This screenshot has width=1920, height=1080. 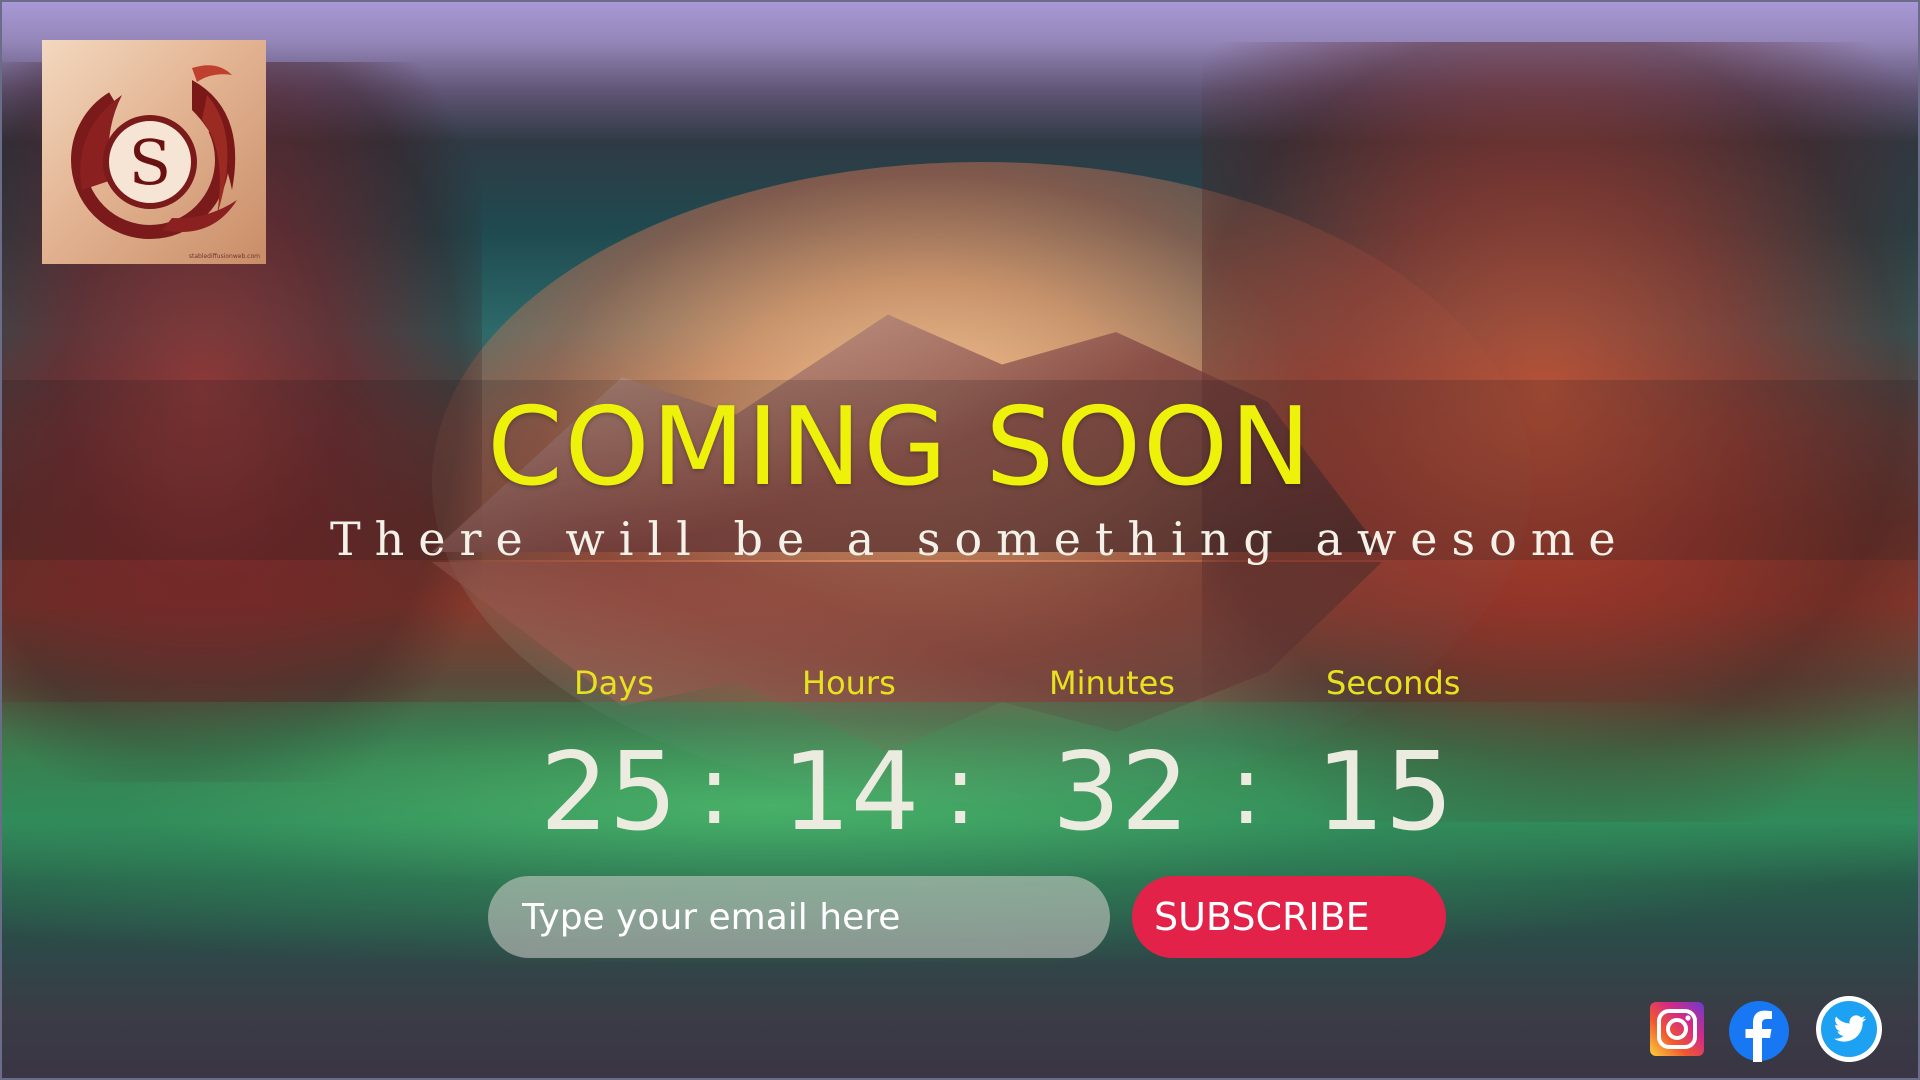 What do you see at coordinates (1677, 1032) in the screenshot?
I see `instagram-icon` at bounding box center [1677, 1032].